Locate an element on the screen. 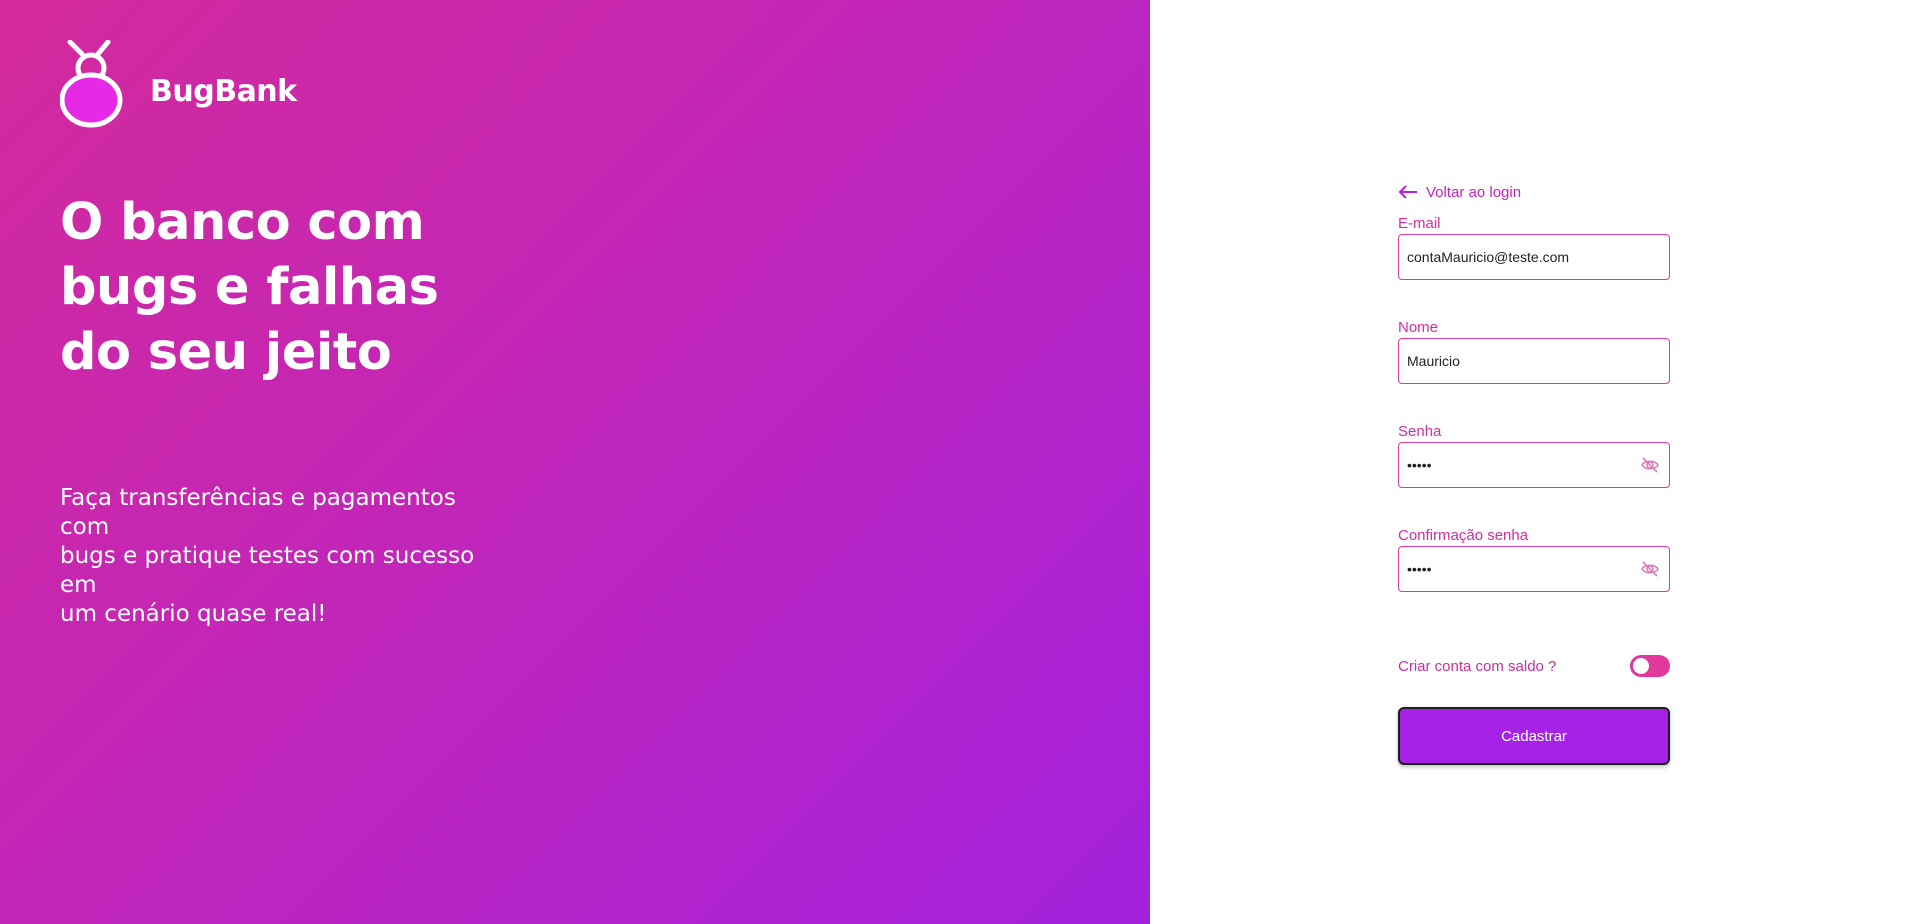 The height and width of the screenshot is (924, 1920). arrow-left-icon is located at coordinates (1407, 192).